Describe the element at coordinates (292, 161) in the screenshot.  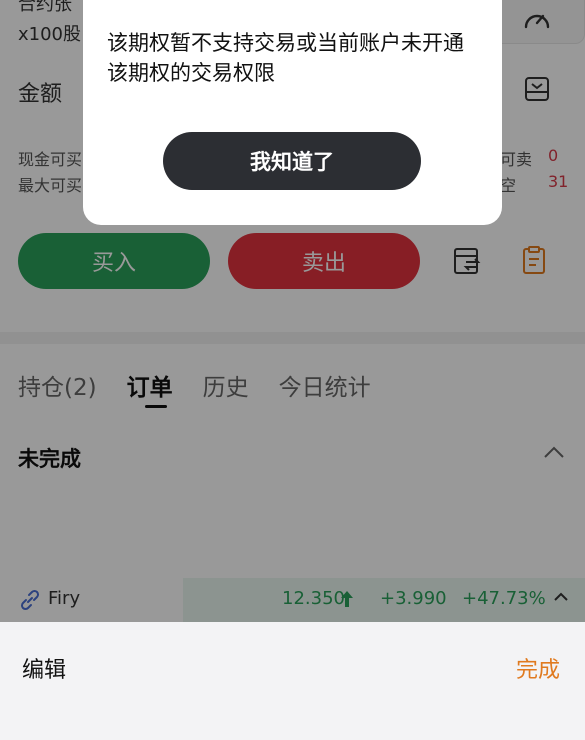
I see `acknowledge-button: 我知道了` at that location.